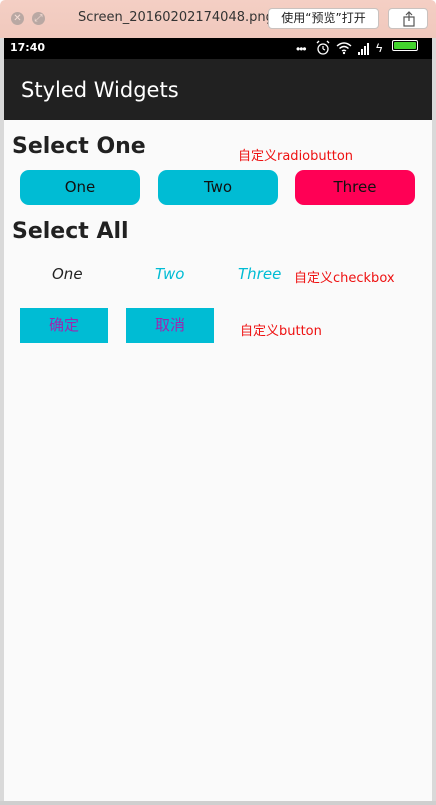 Image resolution: width=436 pixels, height=805 pixels. Describe the element at coordinates (355, 187) in the screenshot. I see `radio-option-three: Three` at that location.